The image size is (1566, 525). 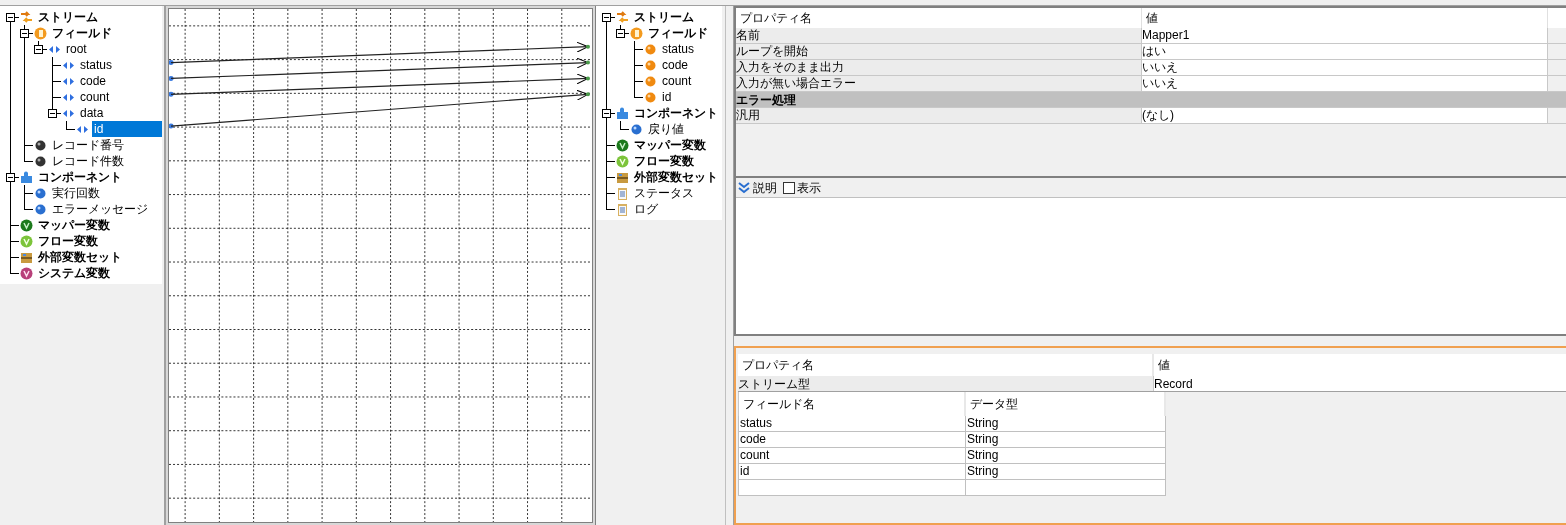 I want to click on property-name: ループを開始, so click(x=939, y=51).